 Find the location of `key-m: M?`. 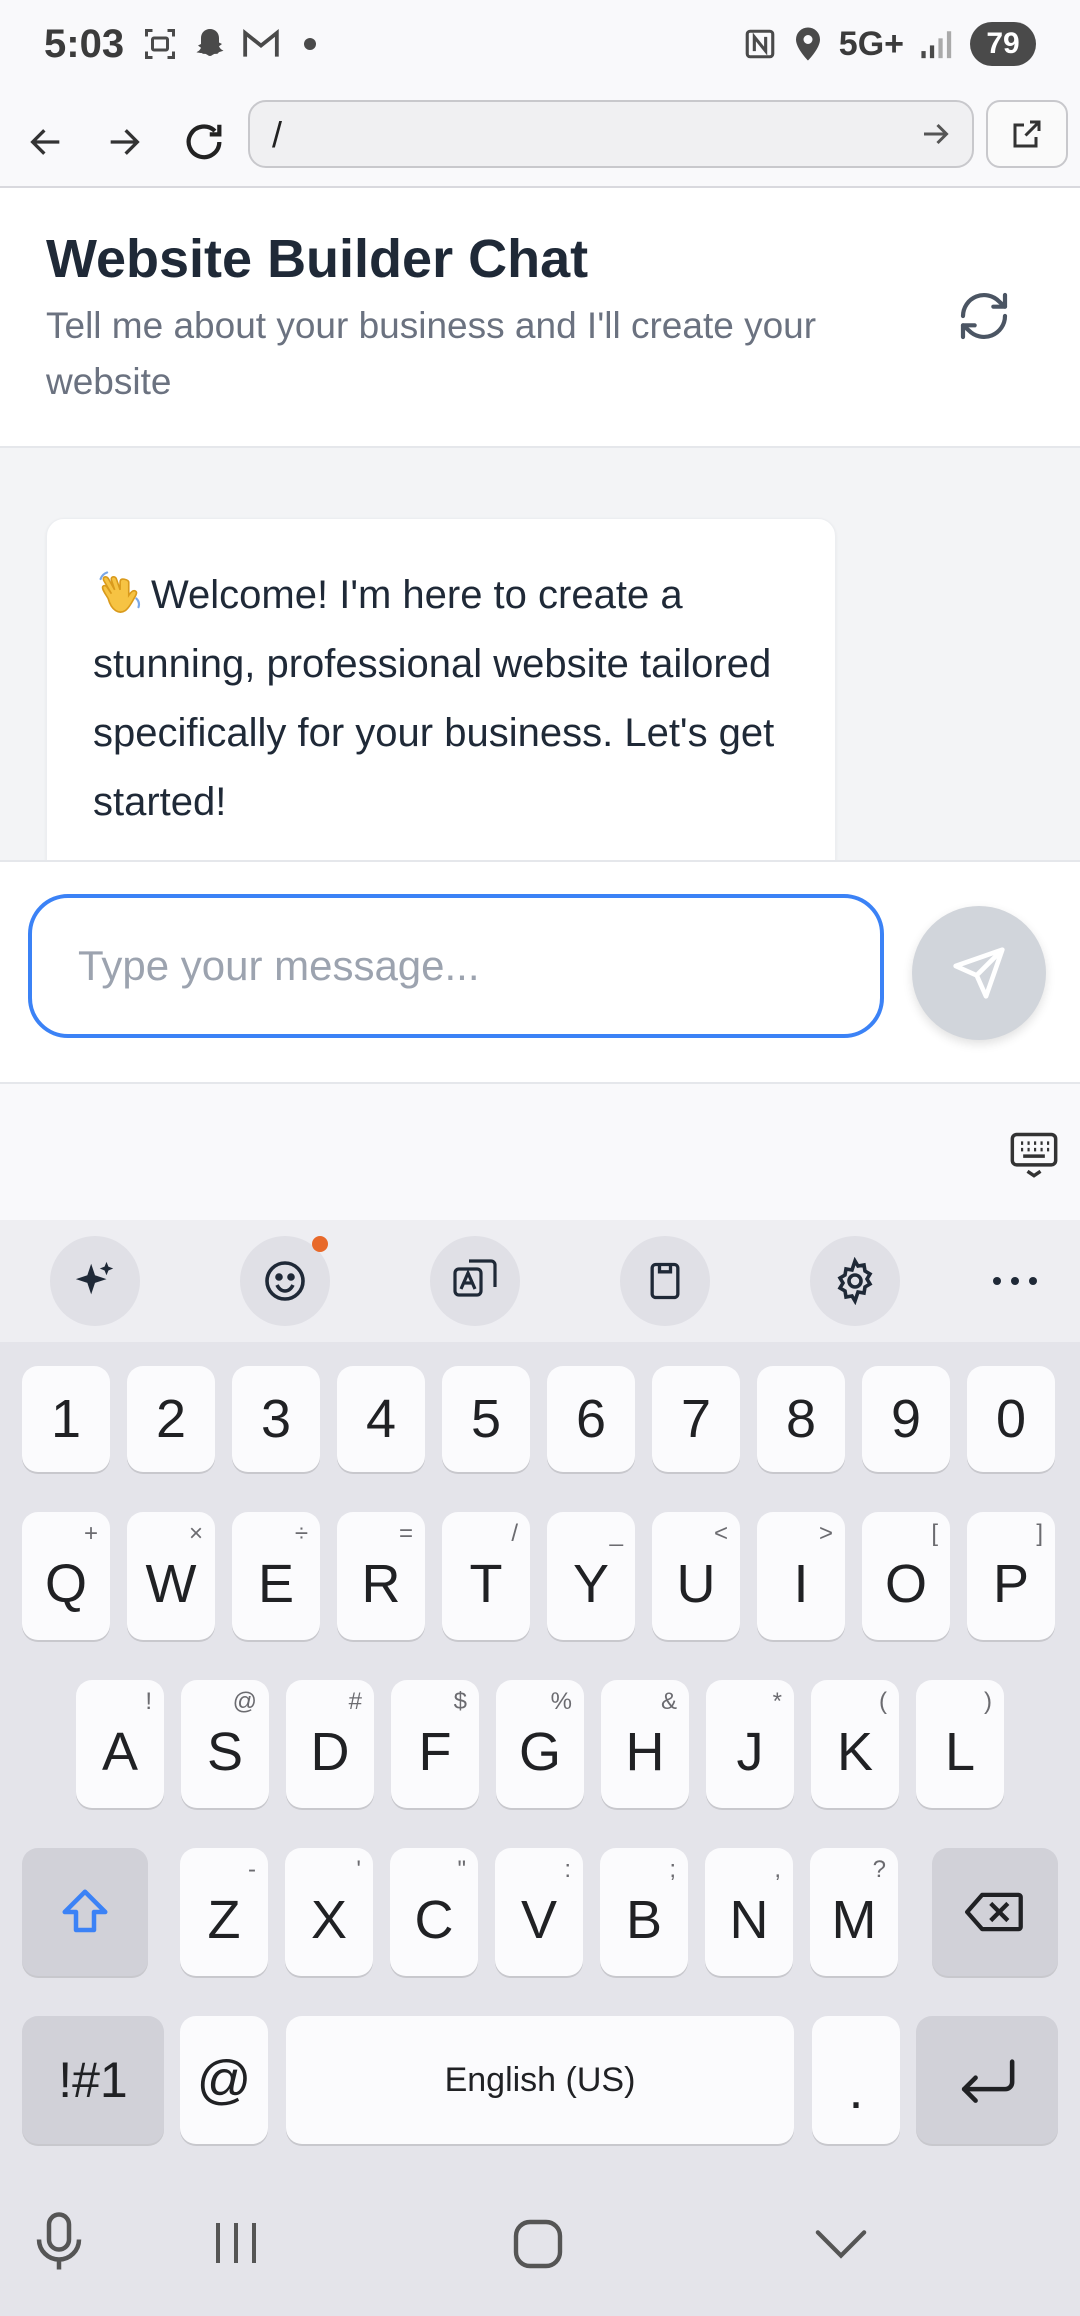

key-m: M? is located at coordinates (854, 1912).